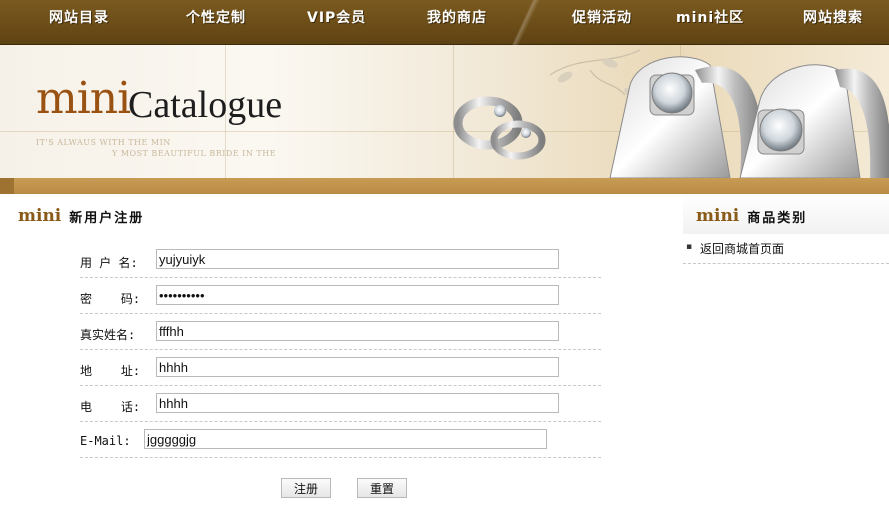 This screenshot has width=889, height=514. What do you see at coordinates (357, 403) in the screenshot?
I see `phone-input` at bounding box center [357, 403].